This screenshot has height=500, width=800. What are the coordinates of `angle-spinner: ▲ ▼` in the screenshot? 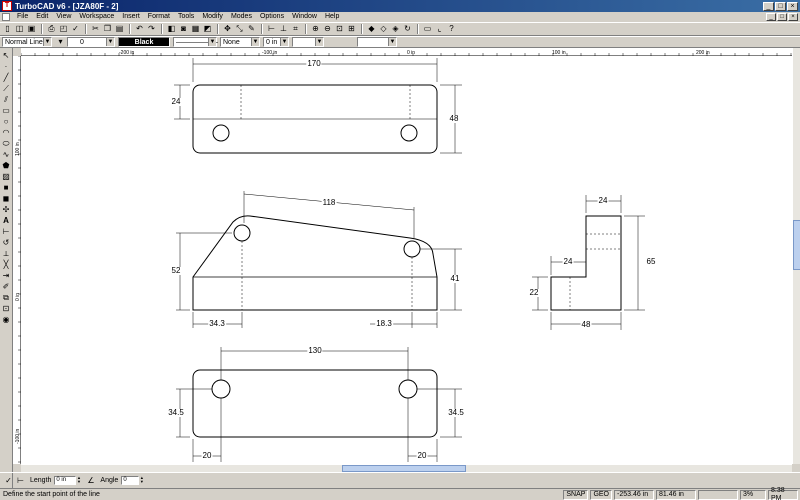 It's located at (141, 480).